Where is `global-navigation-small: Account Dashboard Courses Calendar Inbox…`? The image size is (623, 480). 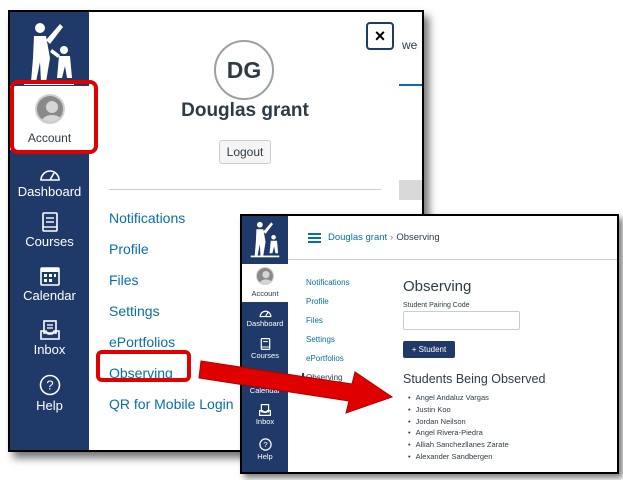 global-navigation-small: Account Dashboard Courses Calendar Inbox… is located at coordinates (265, 344).